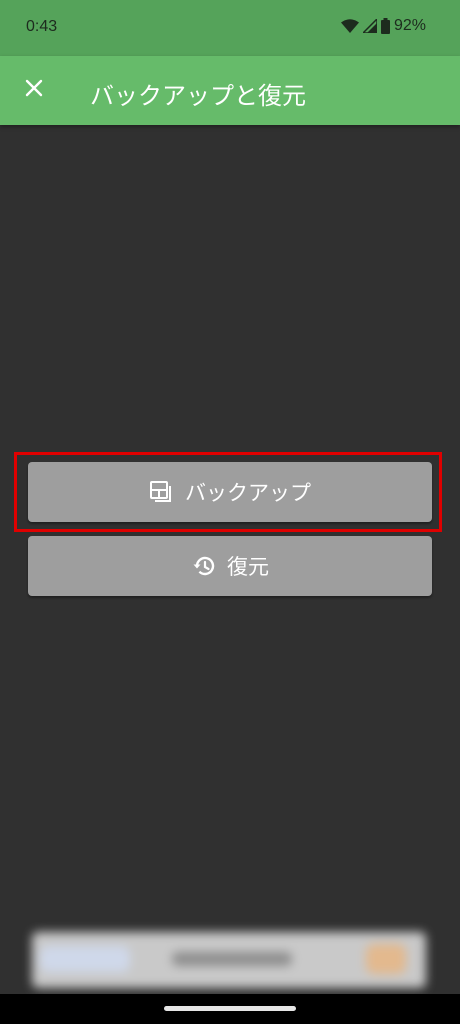  What do you see at coordinates (161, 492) in the screenshot?
I see `backup-icon` at bounding box center [161, 492].